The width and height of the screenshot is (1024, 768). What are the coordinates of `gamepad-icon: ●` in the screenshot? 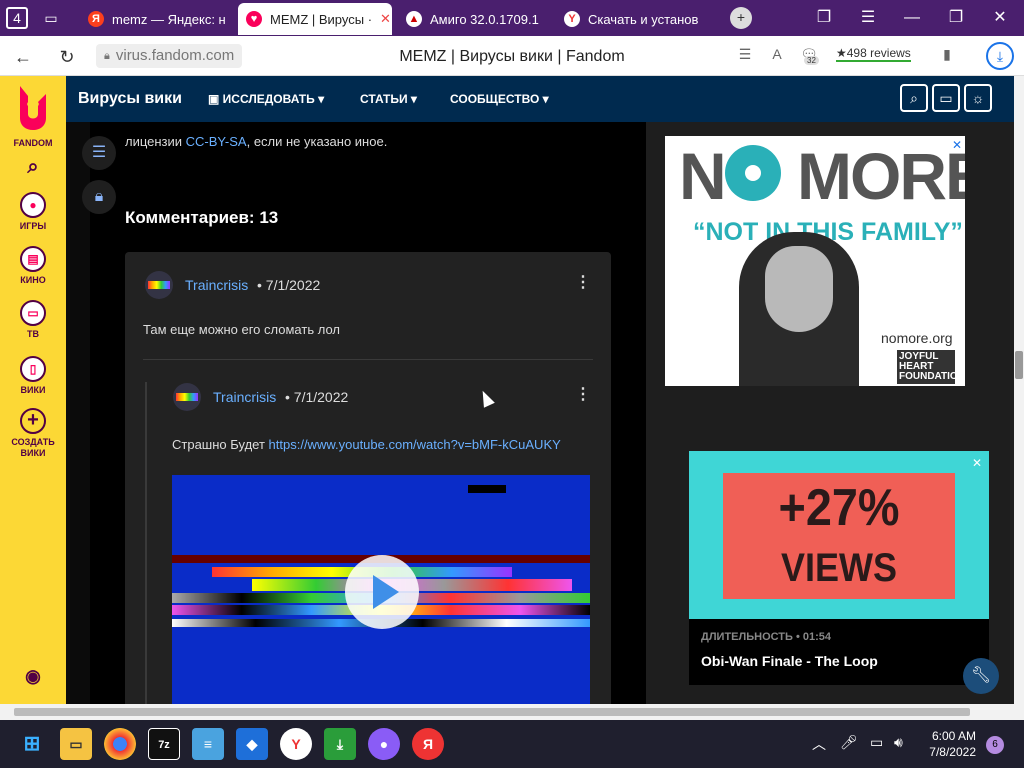 It's located at (33, 205).